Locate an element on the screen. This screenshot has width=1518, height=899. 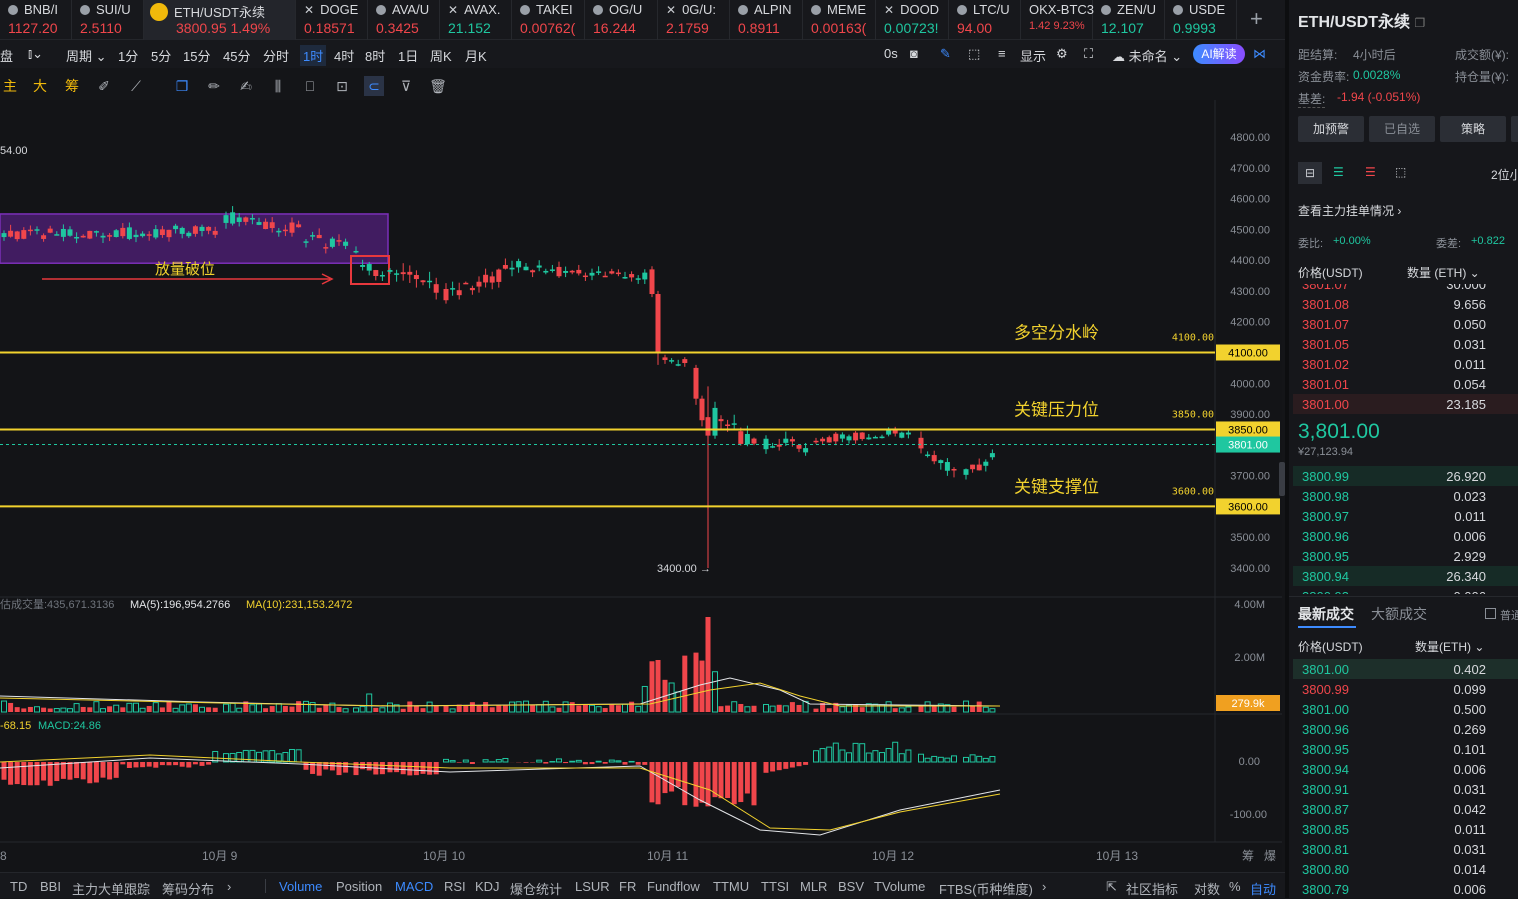
trades-qty-header: 数量(ETH) ⌄ is located at coordinates (1449, 646).